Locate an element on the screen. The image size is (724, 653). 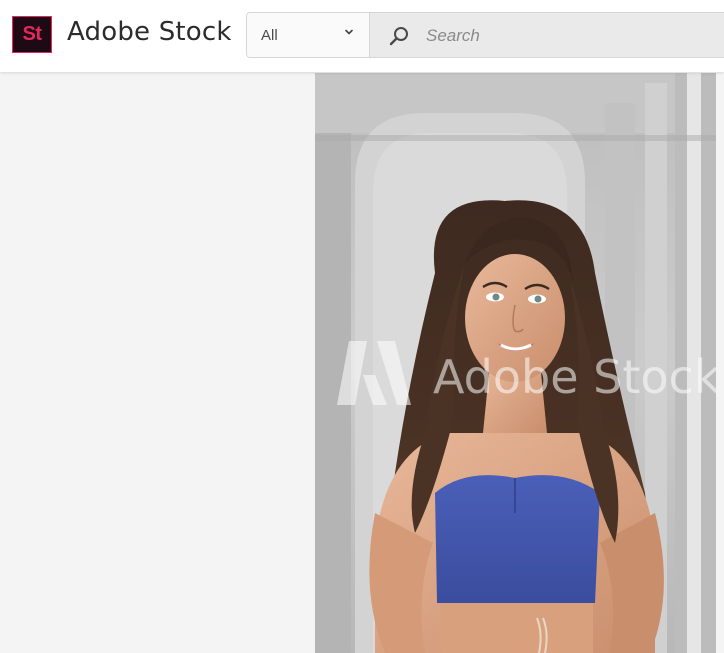
brand-name: Adobe Stock is located at coordinates (149, 32).